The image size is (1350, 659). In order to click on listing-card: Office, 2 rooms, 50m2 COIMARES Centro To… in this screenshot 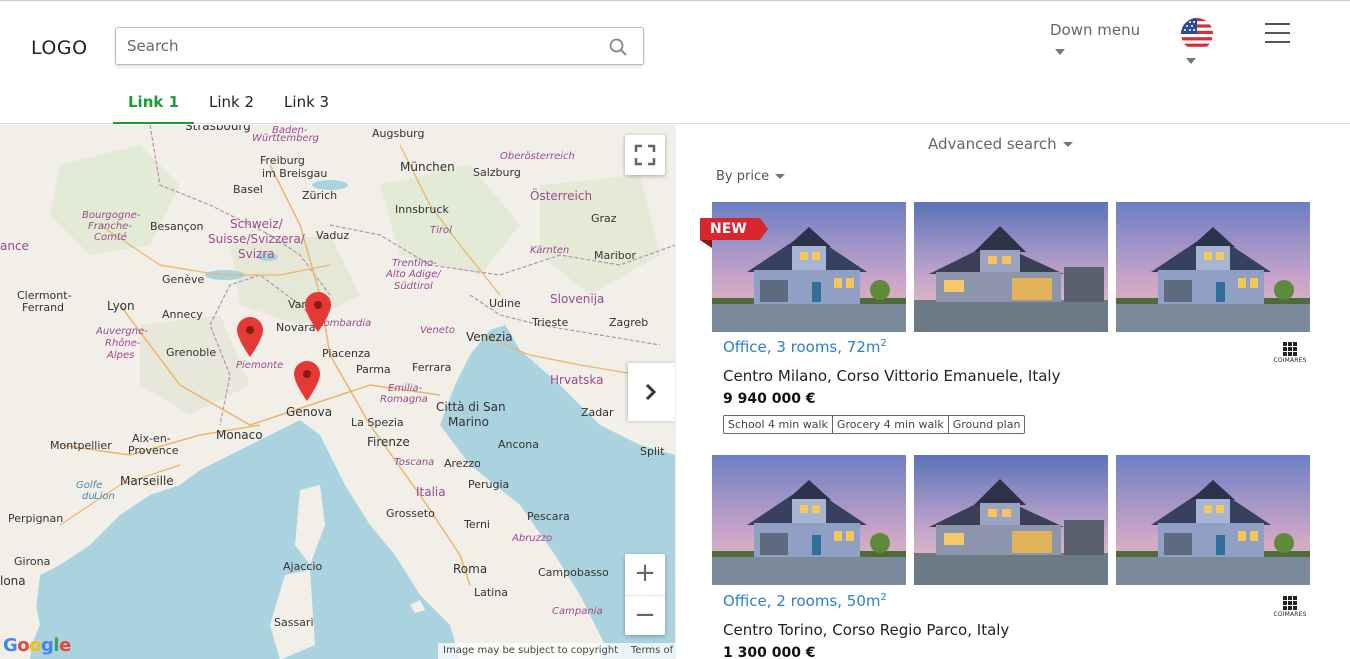, I will do `click(1012, 557)`.